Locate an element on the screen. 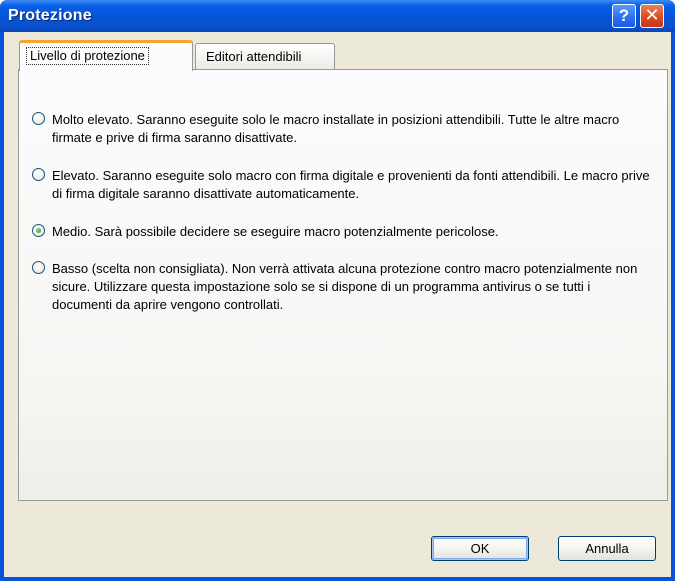 This screenshot has width=675, height=581. close-icon: ✕ is located at coordinates (652, 16).